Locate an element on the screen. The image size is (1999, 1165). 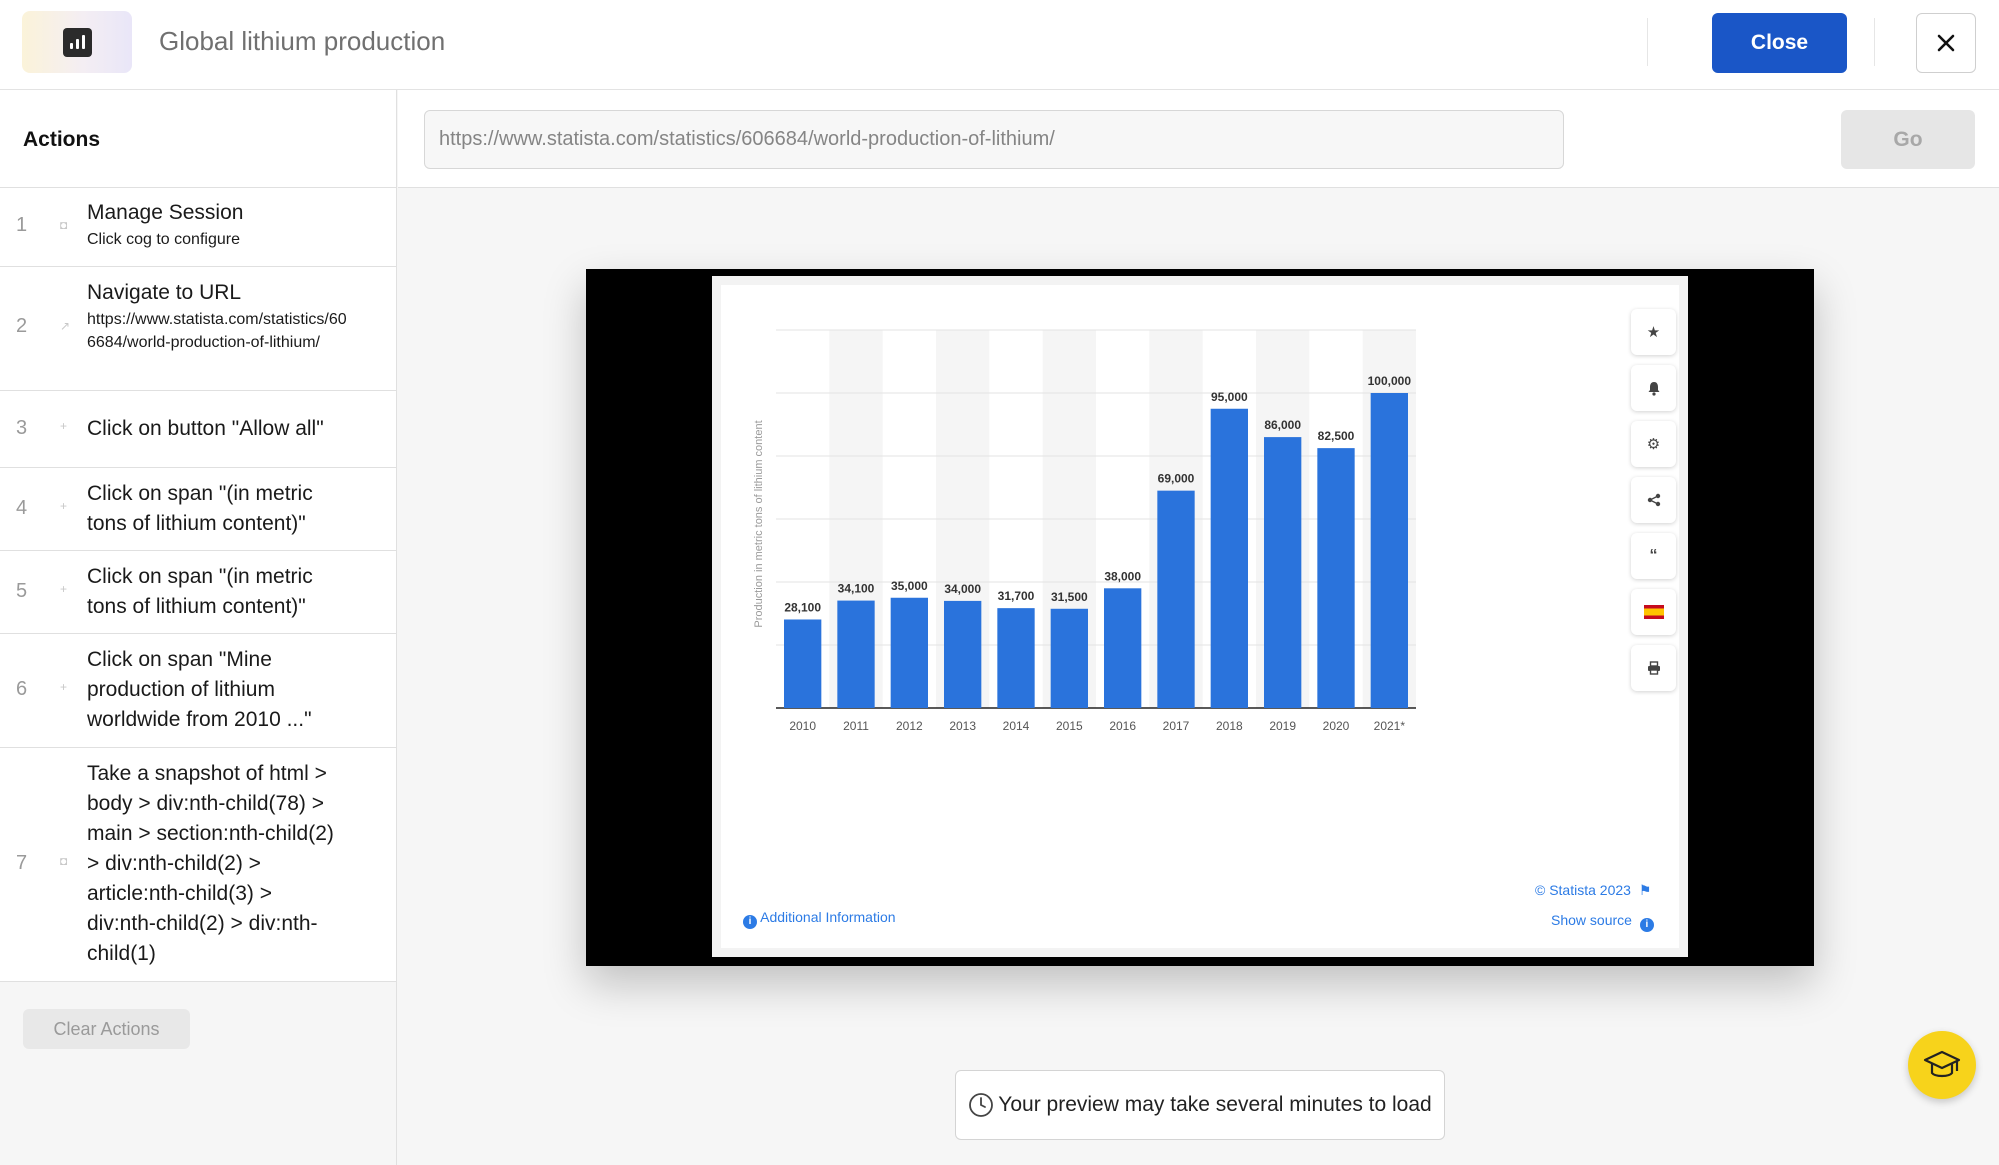
print-icon is located at coordinates (1653, 668).